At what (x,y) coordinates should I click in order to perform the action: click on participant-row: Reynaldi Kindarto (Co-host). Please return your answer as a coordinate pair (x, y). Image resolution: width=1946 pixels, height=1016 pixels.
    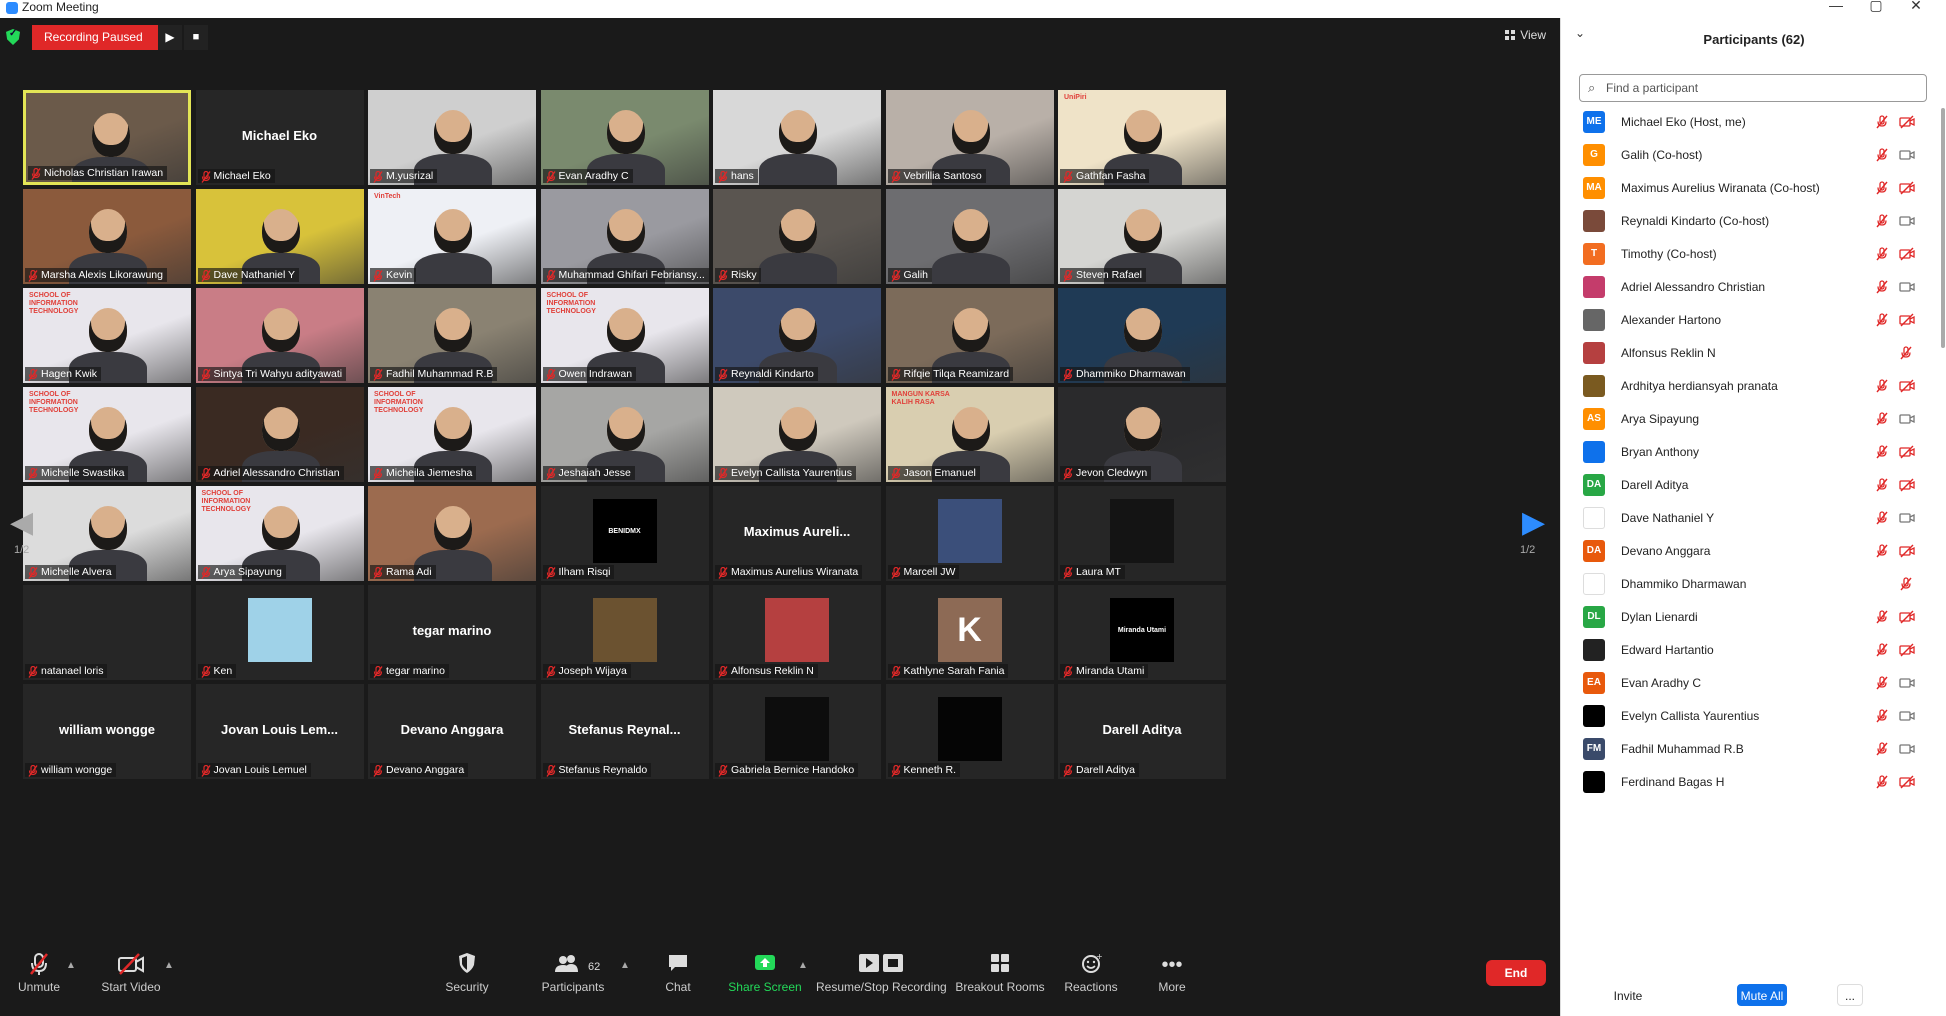
    Looking at the image, I should click on (1753, 221).